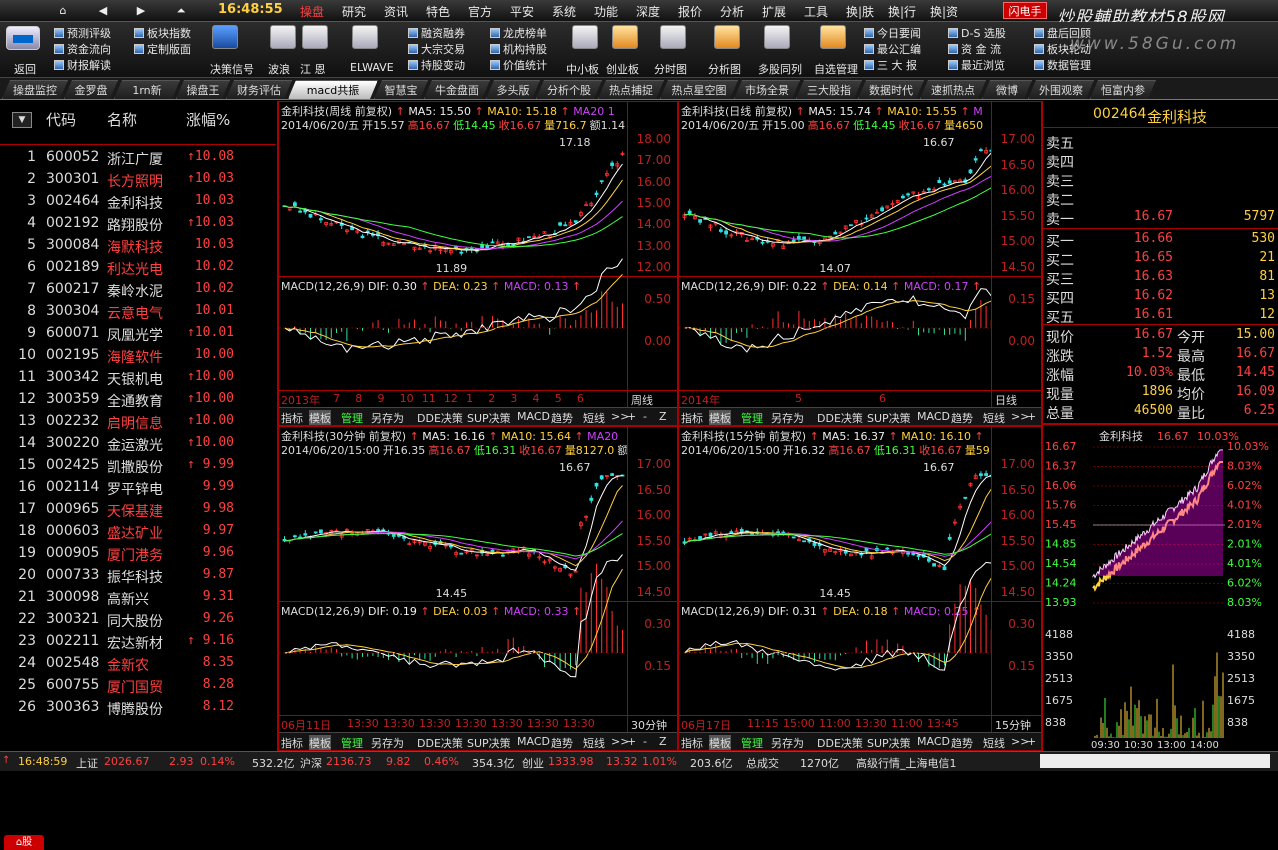 This screenshot has height=850, width=1278. What do you see at coordinates (976, 65) in the screenshot?
I see `toolbar-col6-2: 最近浏览` at bounding box center [976, 65].